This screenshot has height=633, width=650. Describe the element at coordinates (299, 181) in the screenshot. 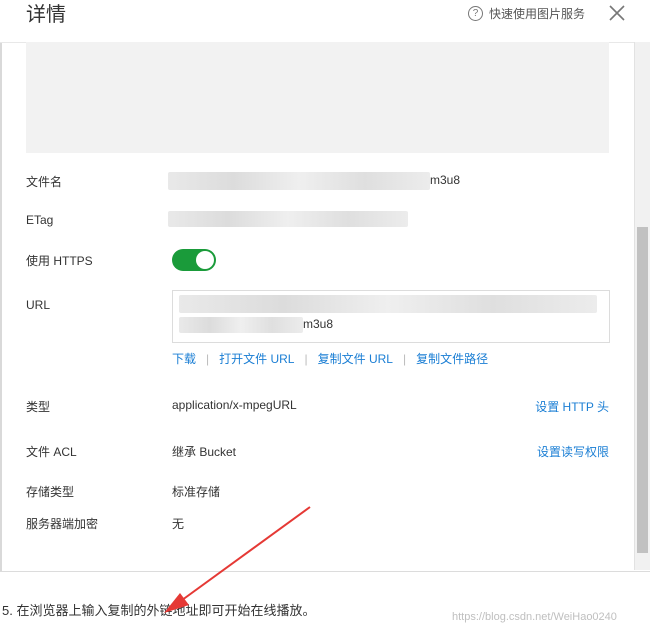

I see `filename-redacted` at that location.